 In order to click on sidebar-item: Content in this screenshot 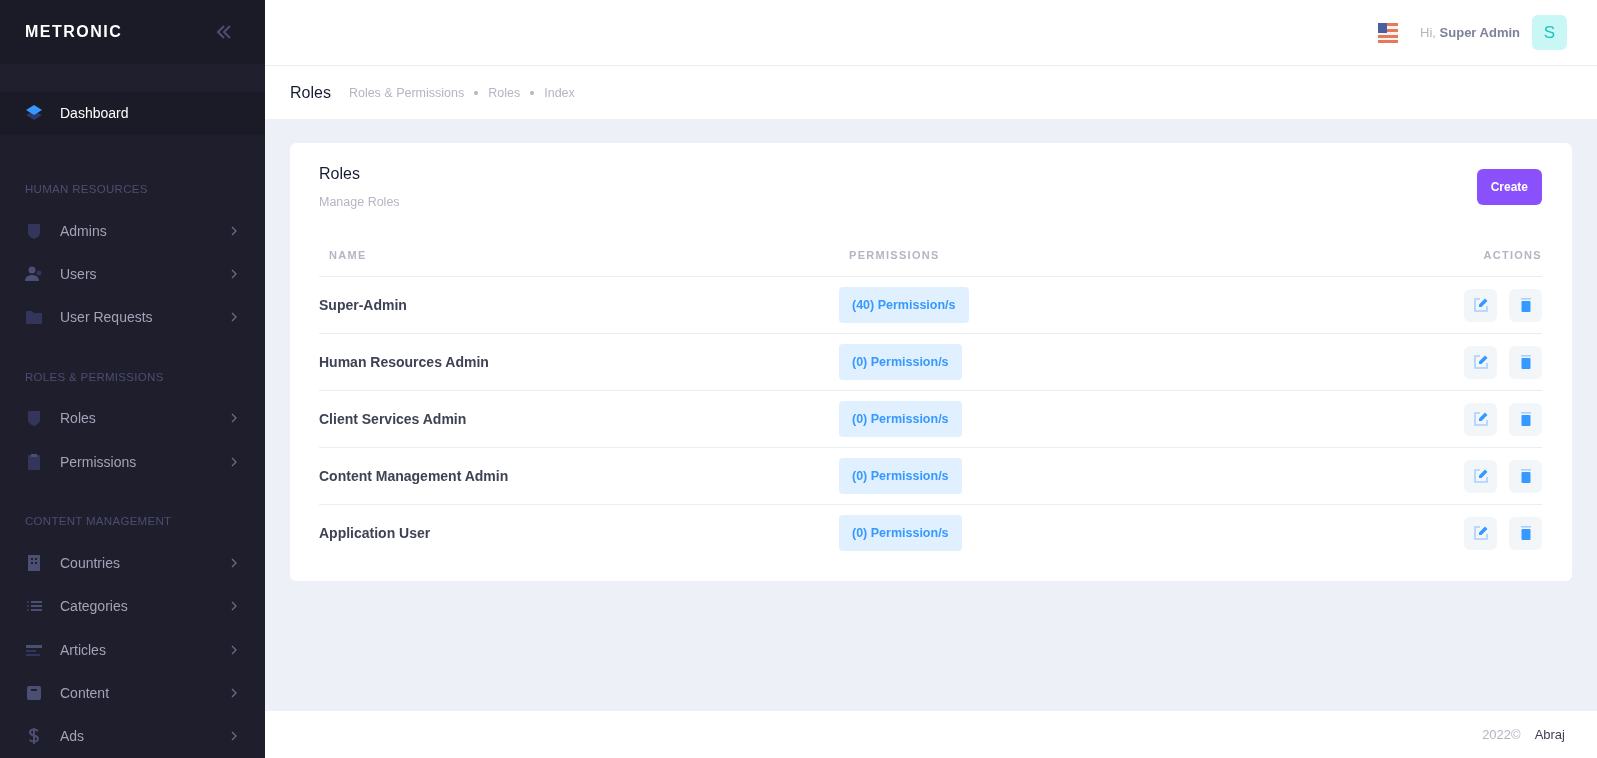, I will do `click(132, 693)`.